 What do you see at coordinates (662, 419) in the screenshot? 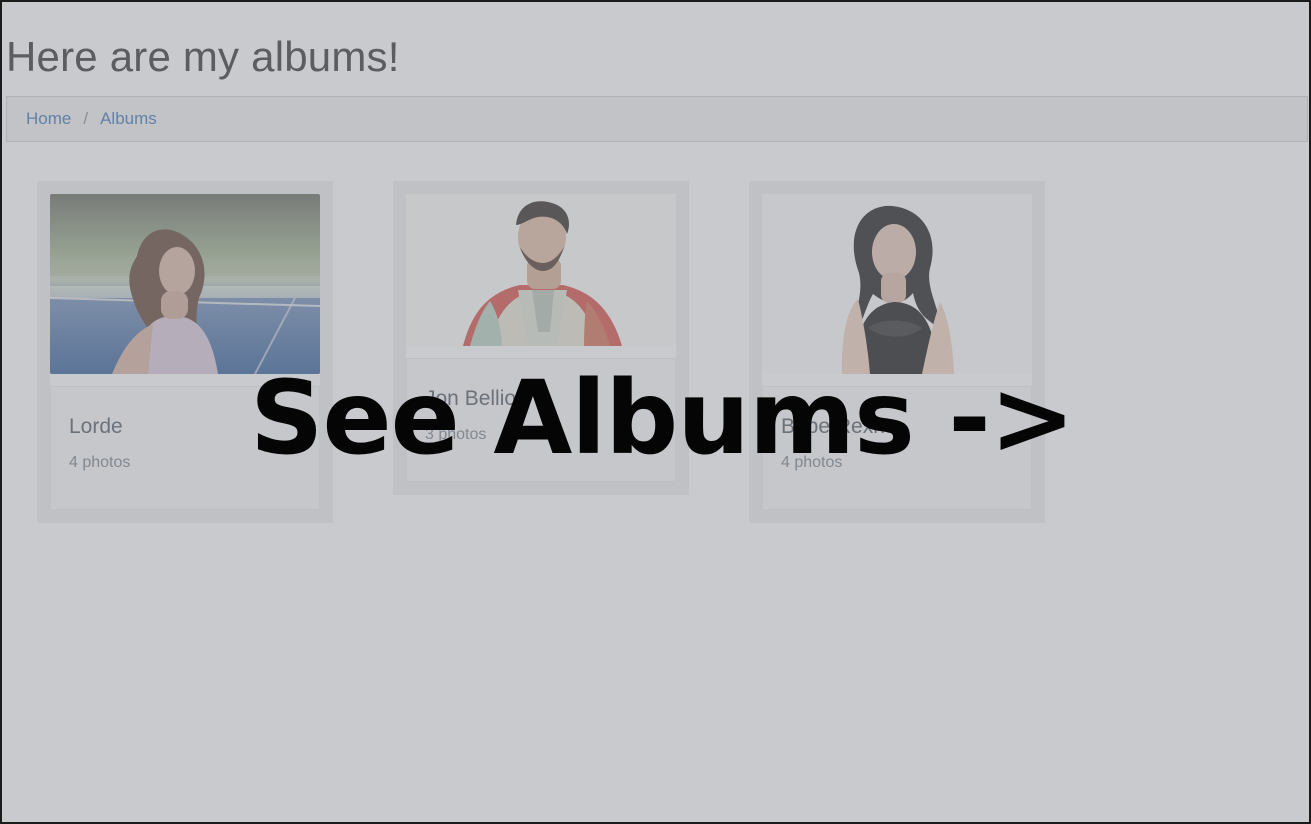
I see `see-albums-cta: See Albums ->` at bounding box center [662, 419].